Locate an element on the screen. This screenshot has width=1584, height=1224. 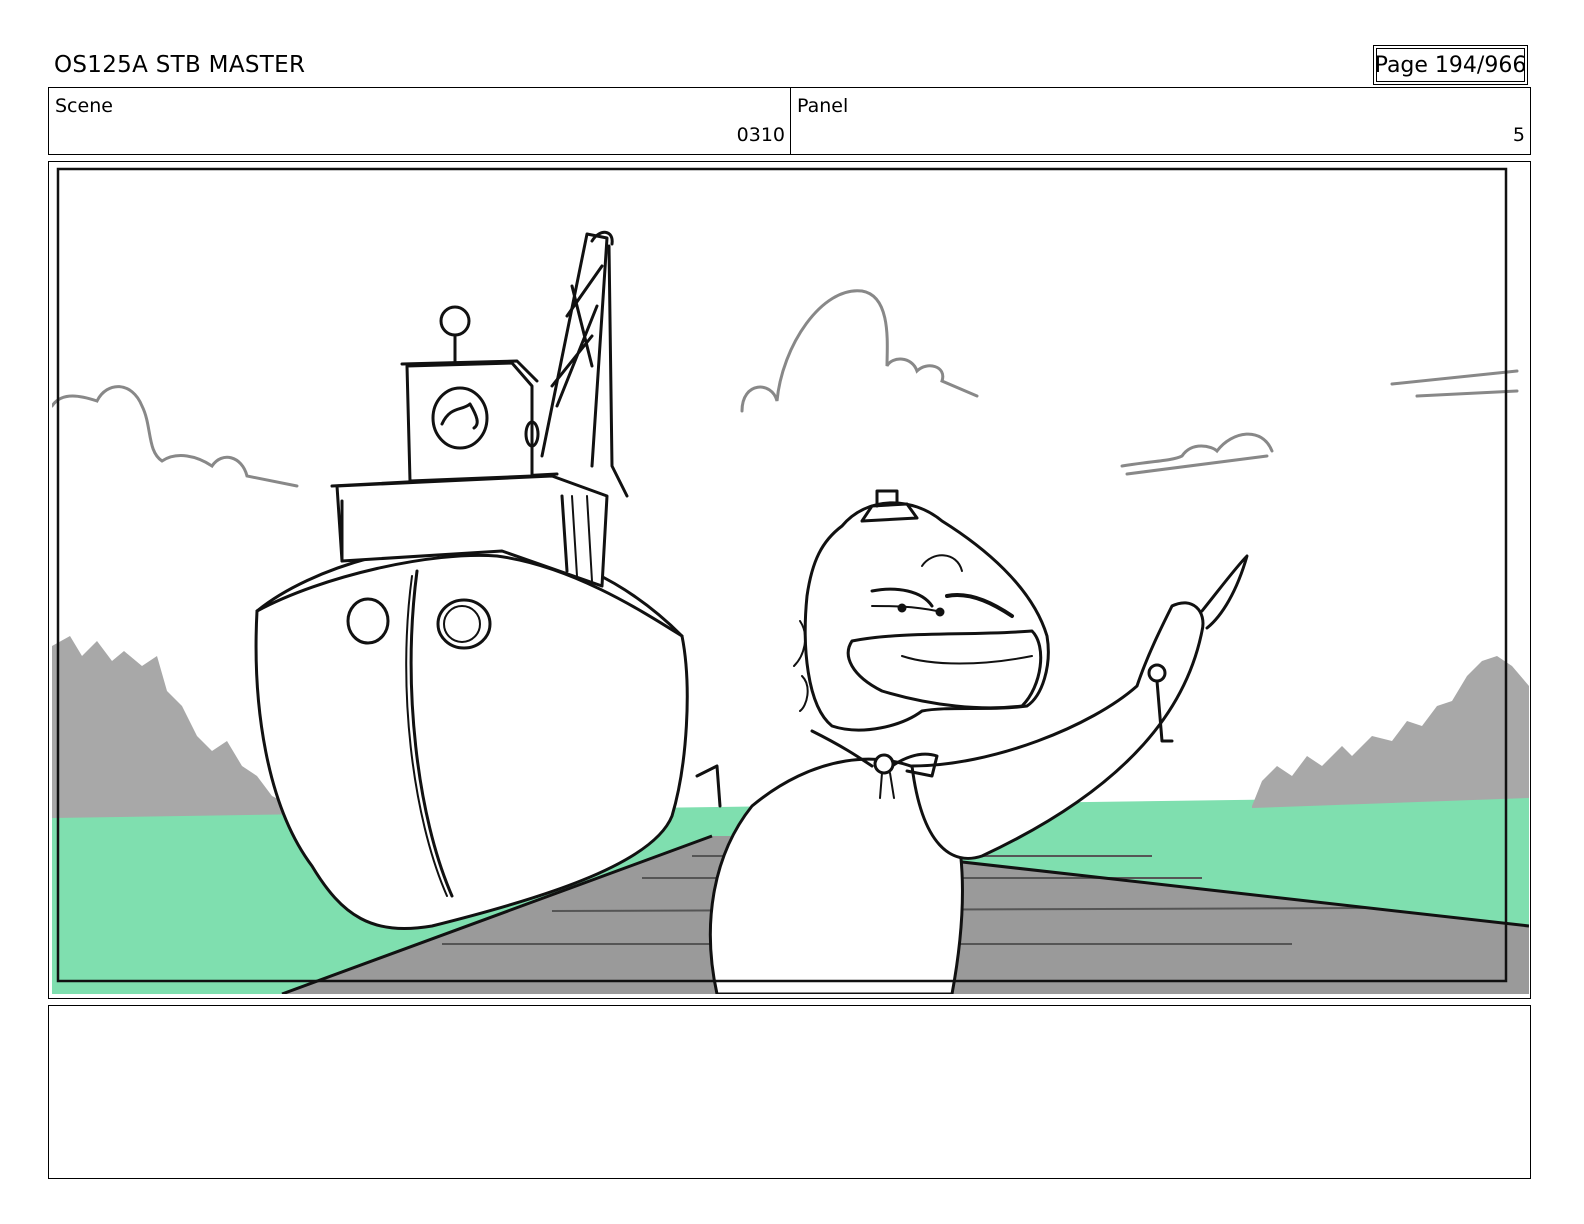
scene-panel-info-row: Scene 0310 Panel 5 is located at coordinates (789, 121).